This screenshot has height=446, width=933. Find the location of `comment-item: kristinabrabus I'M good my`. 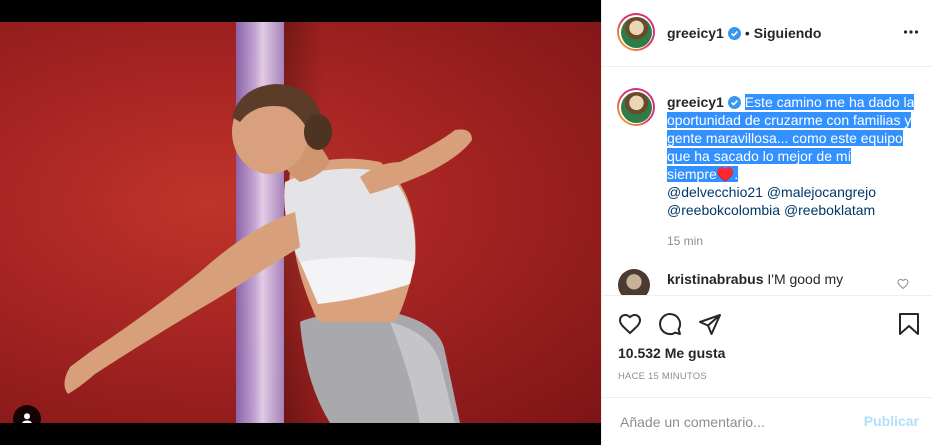

comment-item: kristinabrabus I'M good my is located at coordinates (755, 279).